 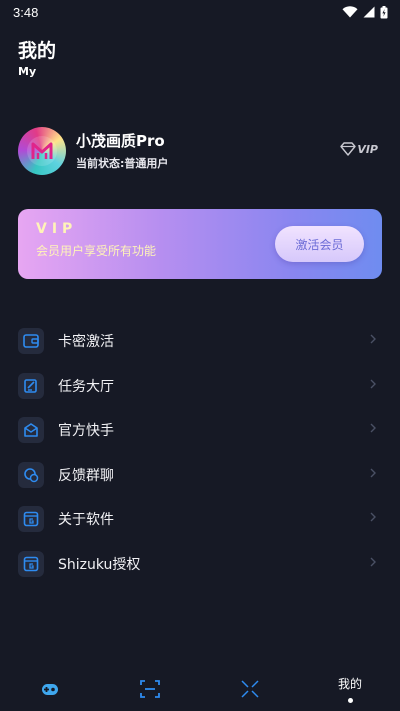 What do you see at coordinates (86, 475) in the screenshot?
I see `menu-item-label: 反馈群聊` at bounding box center [86, 475].